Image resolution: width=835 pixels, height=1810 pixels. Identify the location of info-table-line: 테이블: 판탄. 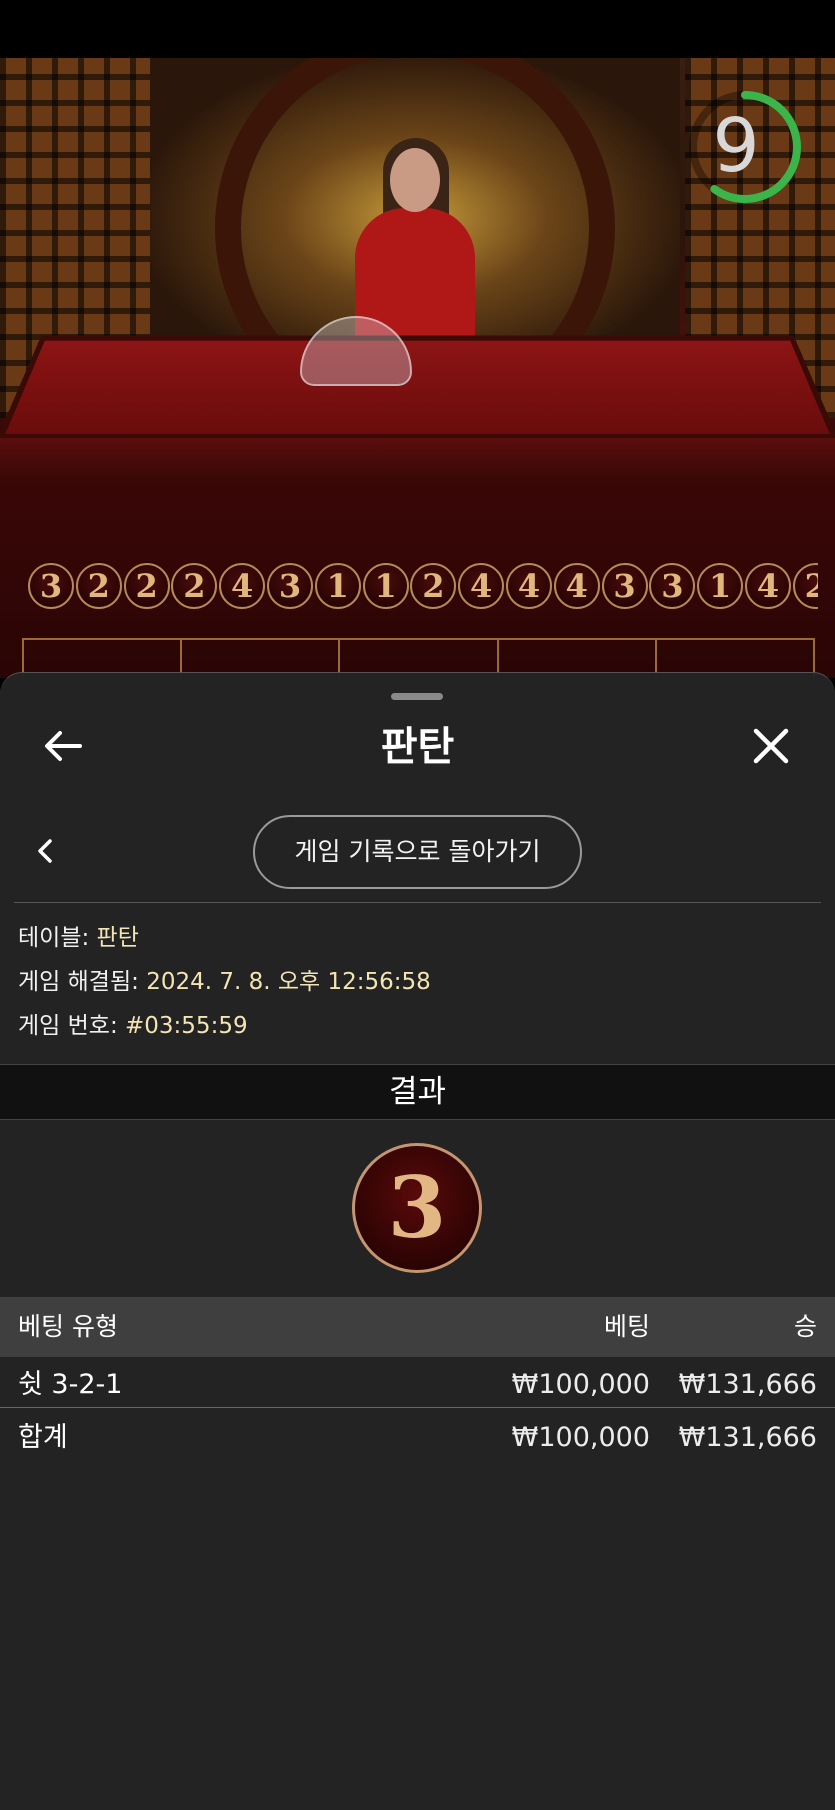
(78, 938).